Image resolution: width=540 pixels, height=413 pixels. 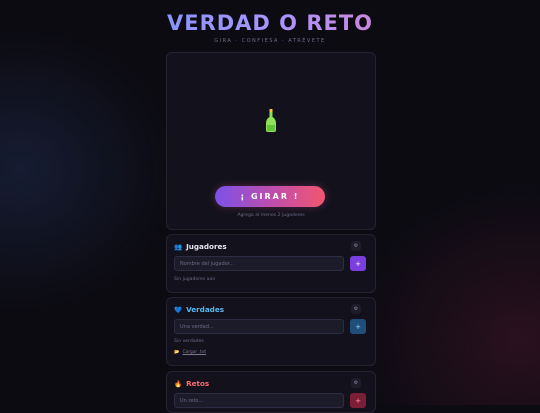 What do you see at coordinates (358, 326) in the screenshot?
I see `add-truth-button: +` at bounding box center [358, 326].